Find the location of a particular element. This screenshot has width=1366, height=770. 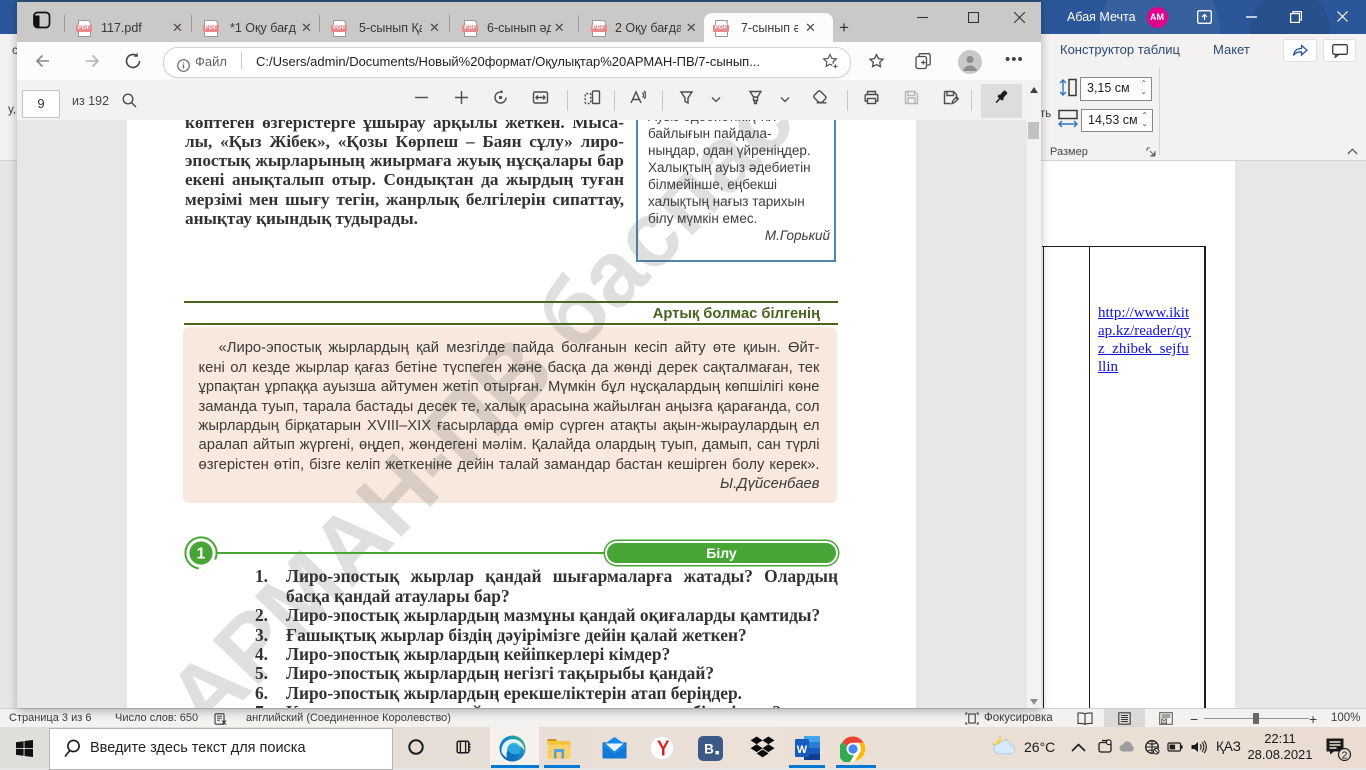

svg-text: 2 is located at coordinates (1345, 755).